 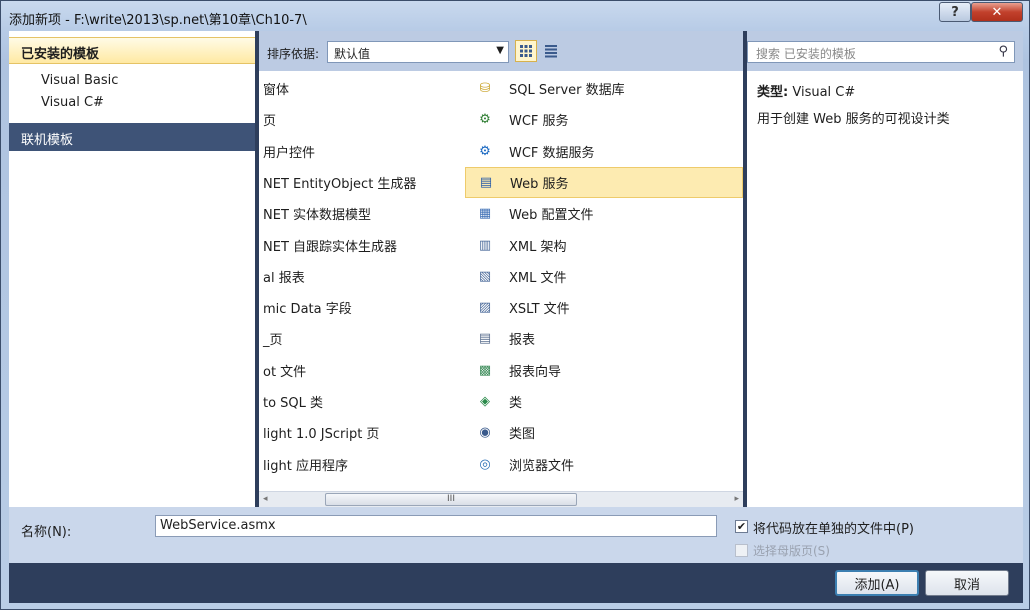 I want to click on scrollbar-thumb: III, so click(x=451, y=499).